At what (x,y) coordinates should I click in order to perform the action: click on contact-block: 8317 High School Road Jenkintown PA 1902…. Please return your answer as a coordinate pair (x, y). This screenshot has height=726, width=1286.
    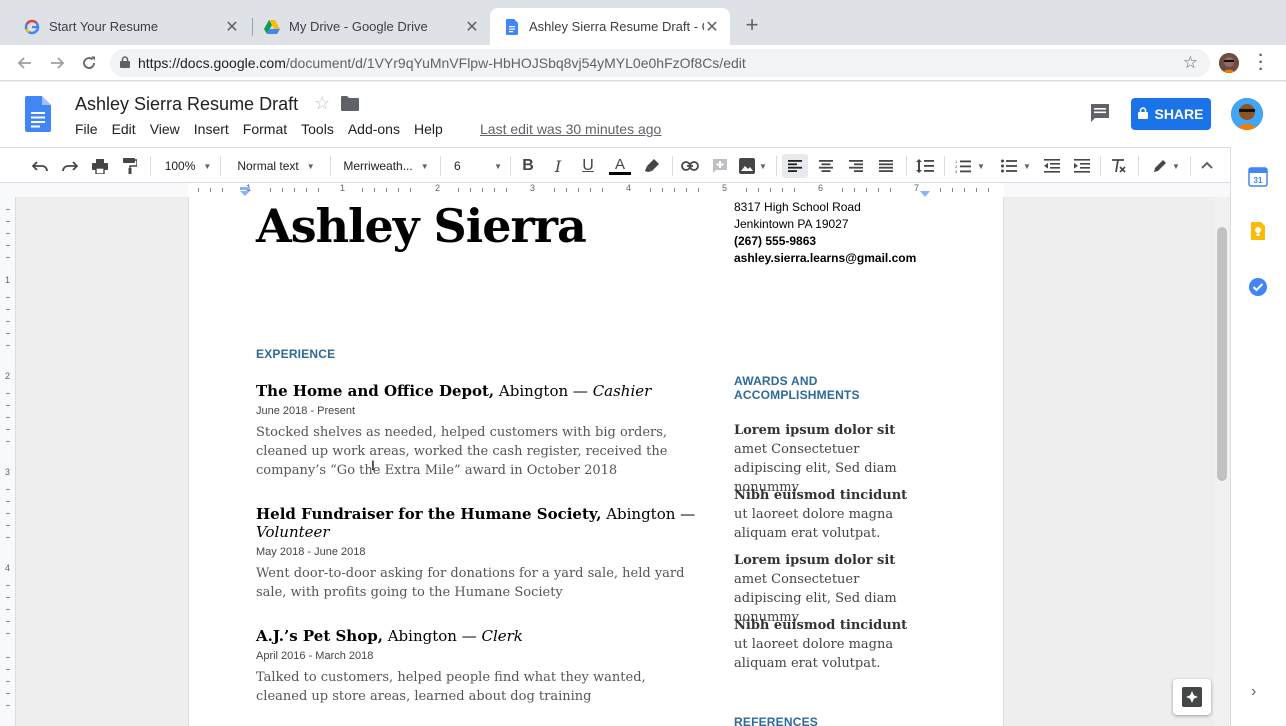
    Looking at the image, I should click on (829, 233).